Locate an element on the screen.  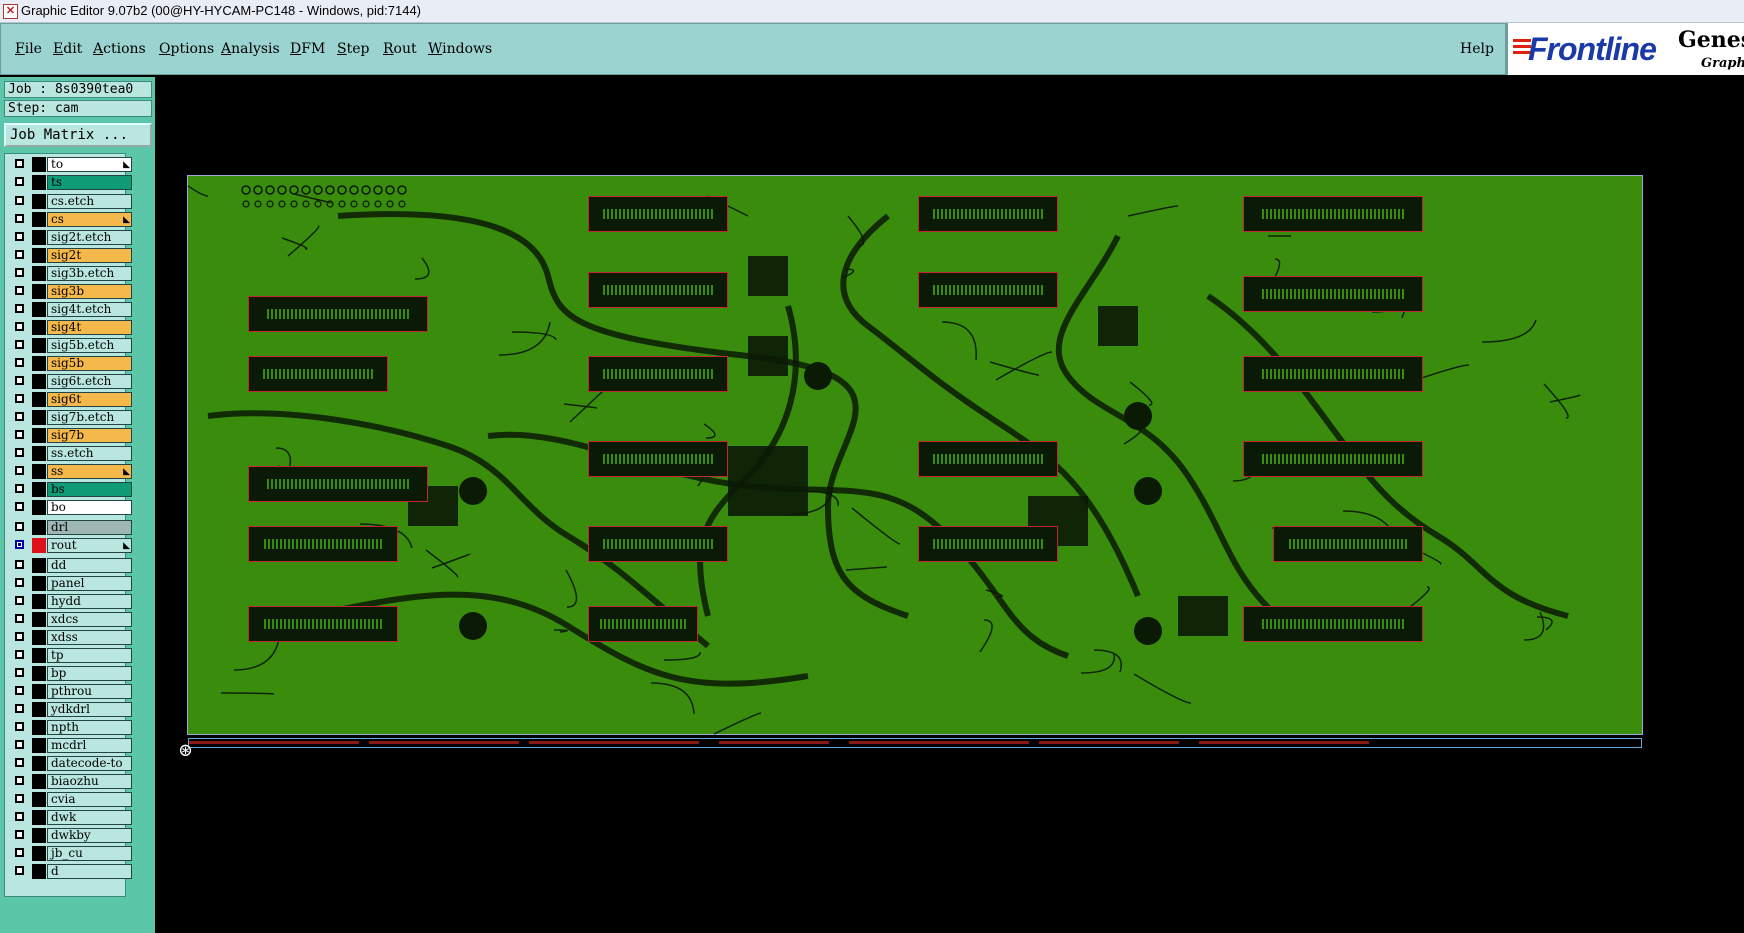
layer-name: sig4t.etch is located at coordinates (89, 309).